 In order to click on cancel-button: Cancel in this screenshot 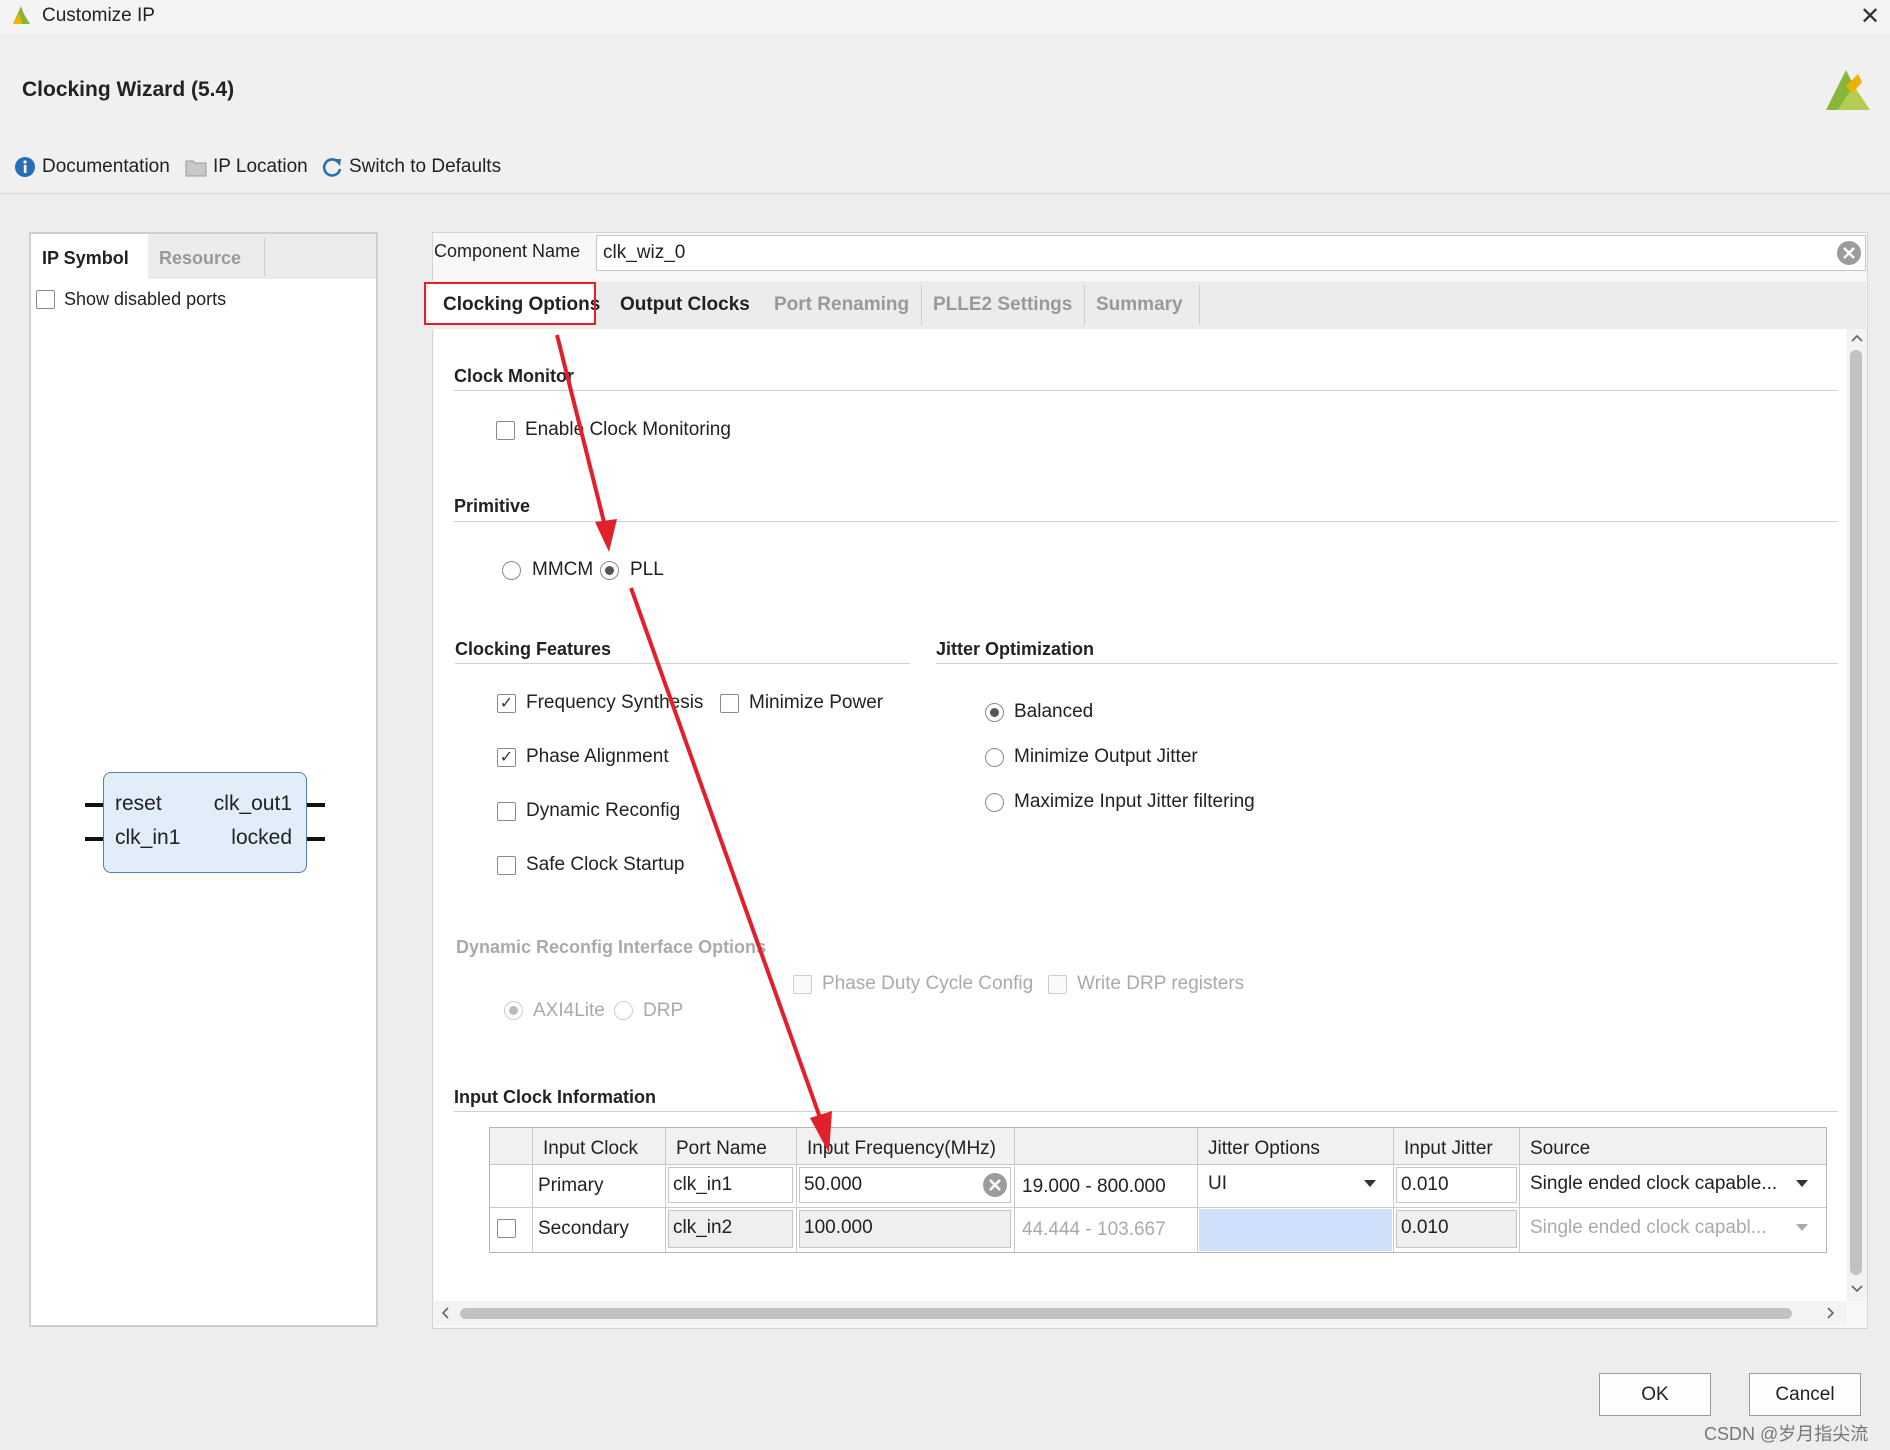, I will do `click(1805, 1394)`.